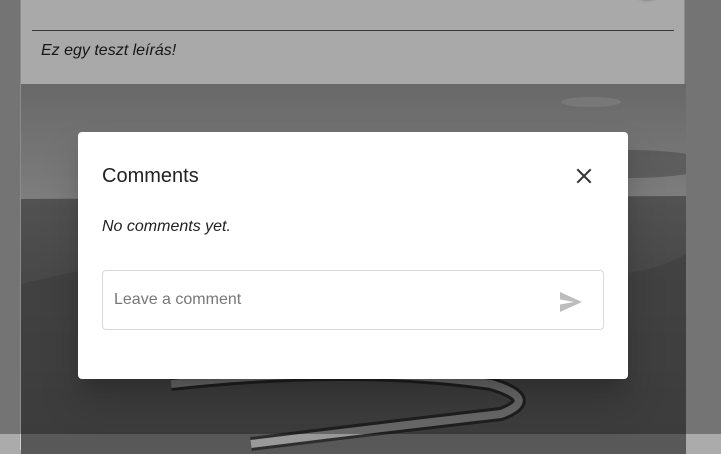 The width and height of the screenshot is (721, 454). I want to click on no-comments-message: No comments yet., so click(166, 226).